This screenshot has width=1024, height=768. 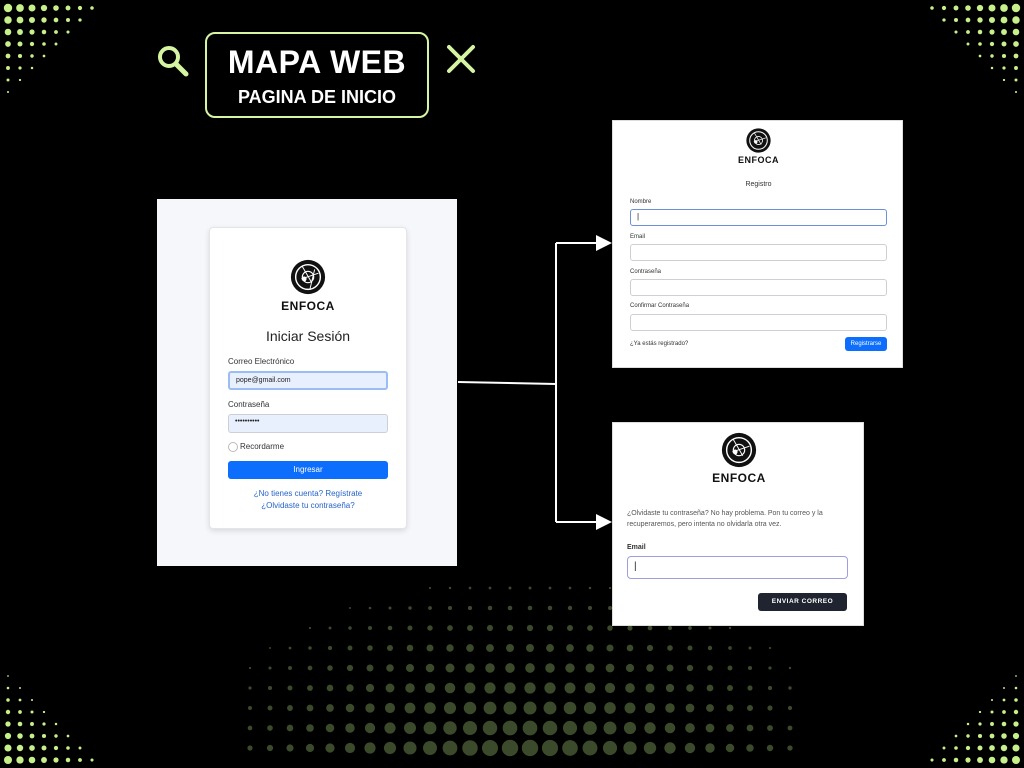 What do you see at coordinates (659, 344) in the screenshot?
I see `already-registered-link: ¿Ya estás registrado?` at bounding box center [659, 344].